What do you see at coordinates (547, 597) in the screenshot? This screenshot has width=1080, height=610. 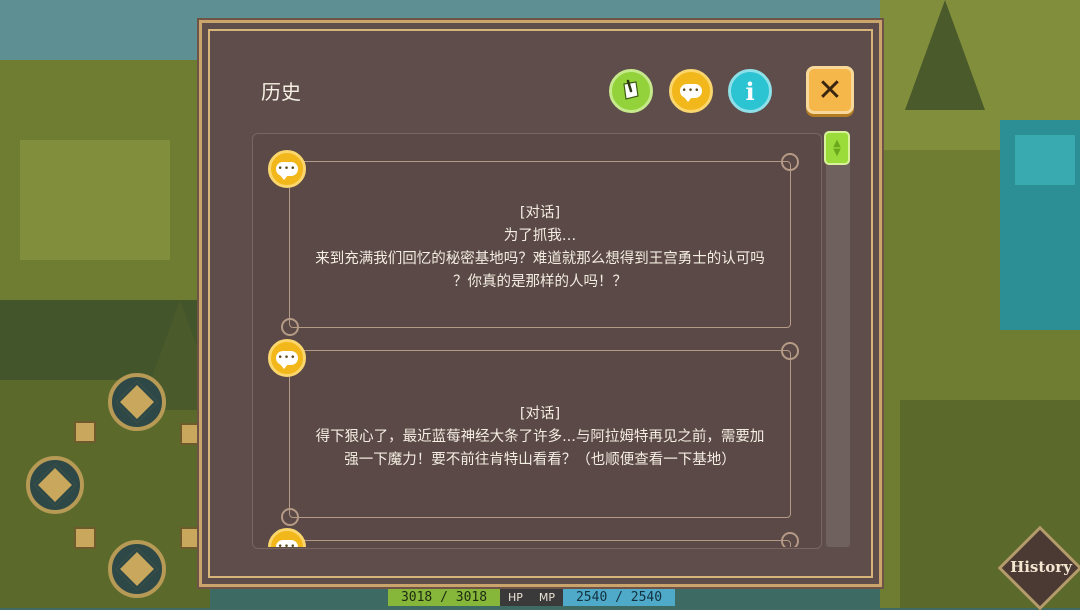 I see `mp-label: MP` at bounding box center [547, 597].